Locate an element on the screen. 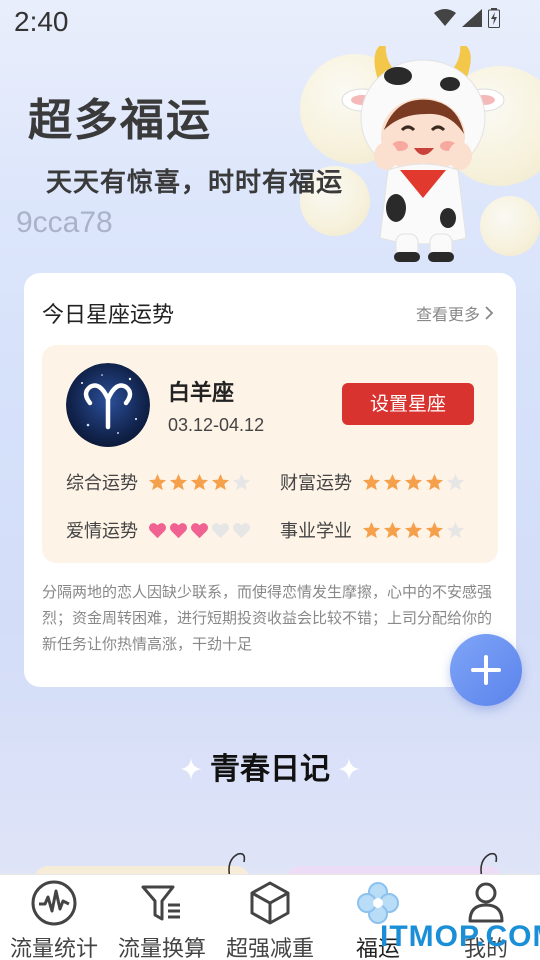 The height and width of the screenshot is (960, 540). plus-icon is located at coordinates (486, 670).